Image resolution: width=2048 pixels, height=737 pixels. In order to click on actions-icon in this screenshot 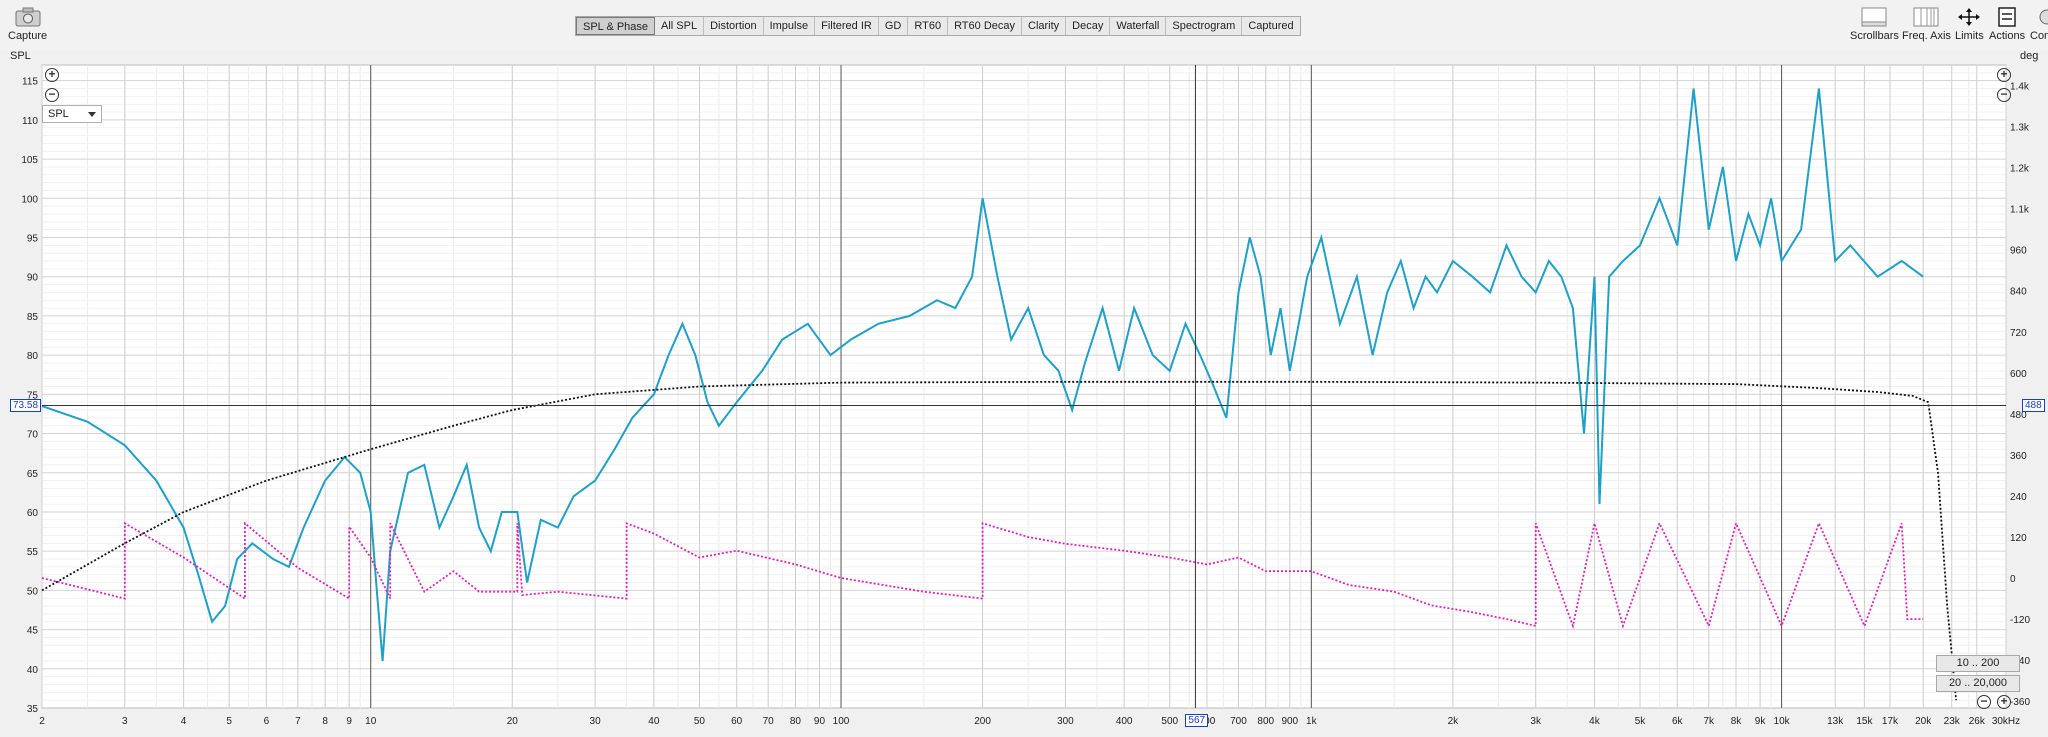, I will do `click(2007, 17)`.